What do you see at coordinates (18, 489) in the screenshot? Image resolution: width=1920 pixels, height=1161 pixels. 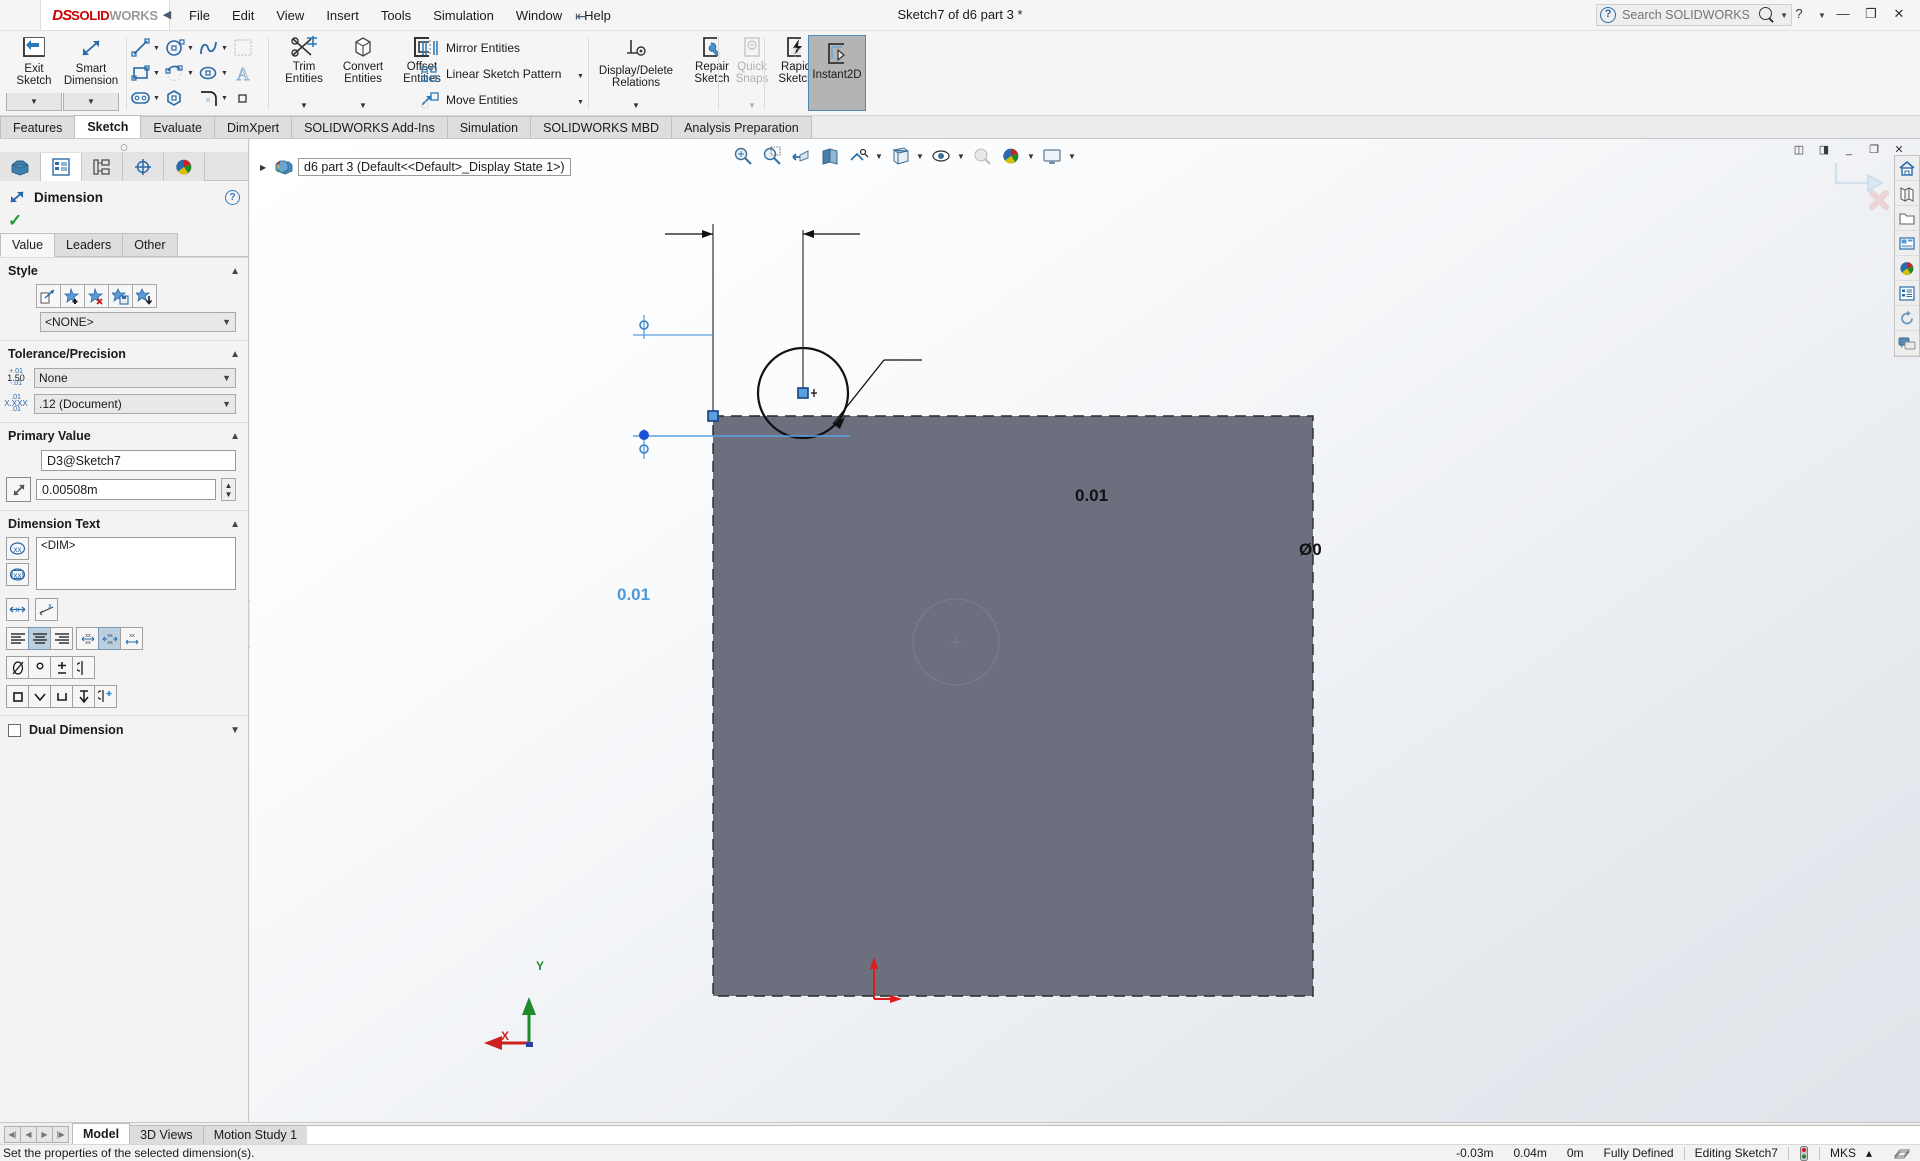 I see `override-value-button` at bounding box center [18, 489].